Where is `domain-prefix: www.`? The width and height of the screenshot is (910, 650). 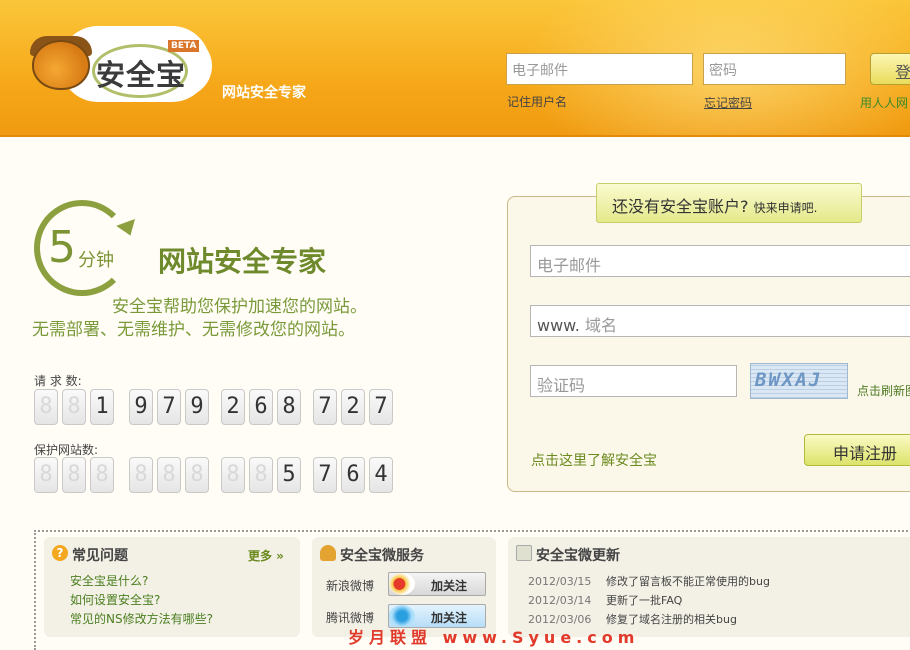
domain-prefix: www. is located at coordinates (558, 325).